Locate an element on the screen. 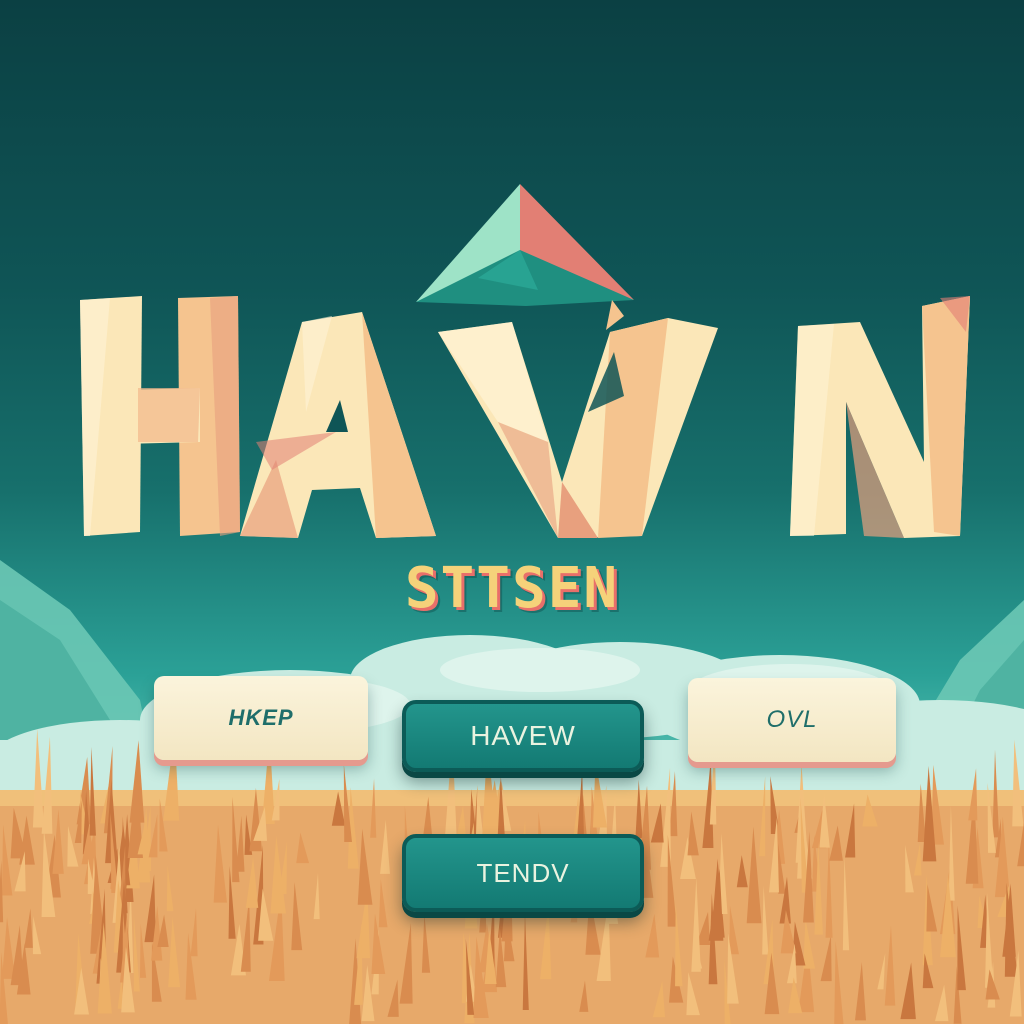 The height and width of the screenshot is (1024, 1024). title-letter-a: A is located at coordinates (336, 417).